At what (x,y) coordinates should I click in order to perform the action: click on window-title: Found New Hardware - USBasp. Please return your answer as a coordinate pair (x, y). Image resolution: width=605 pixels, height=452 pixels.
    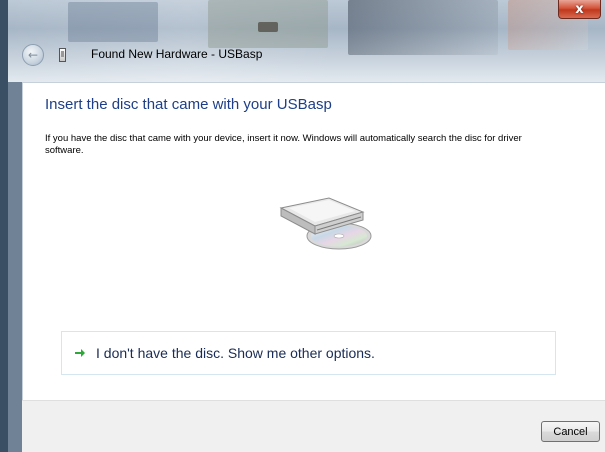
    Looking at the image, I should click on (177, 54).